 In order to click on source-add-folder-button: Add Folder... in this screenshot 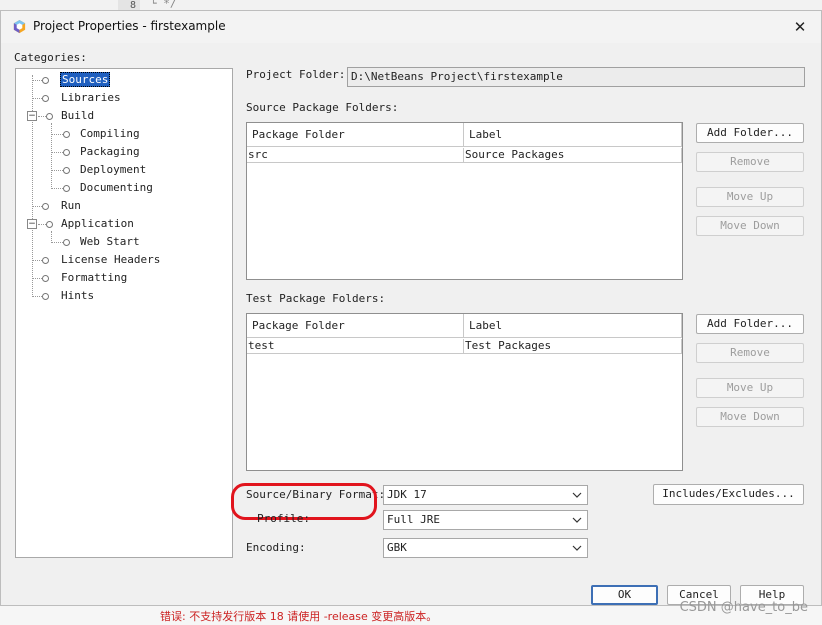, I will do `click(750, 133)`.